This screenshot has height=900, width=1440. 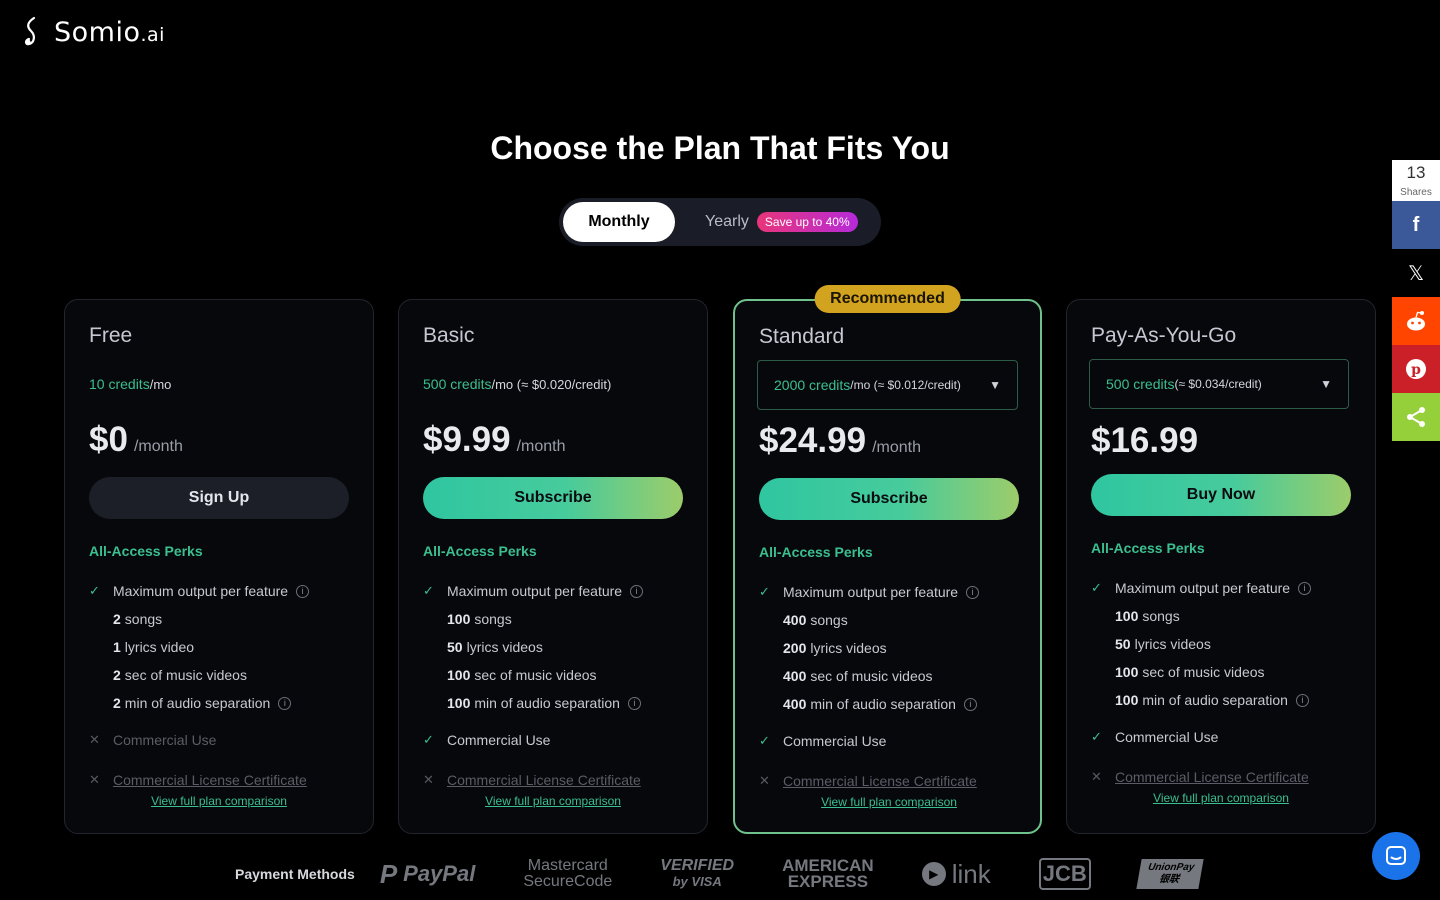 What do you see at coordinates (467, 439) in the screenshot?
I see `price-amount: $9.99` at bounding box center [467, 439].